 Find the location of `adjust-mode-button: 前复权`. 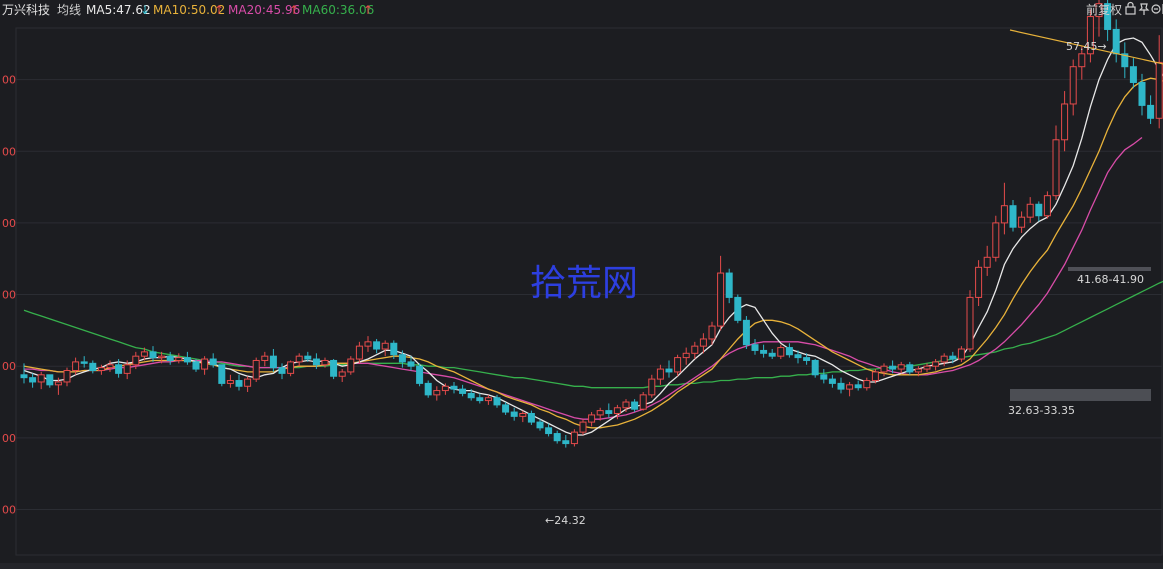

adjust-mode-button: 前复权 is located at coordinates (1104, 9).